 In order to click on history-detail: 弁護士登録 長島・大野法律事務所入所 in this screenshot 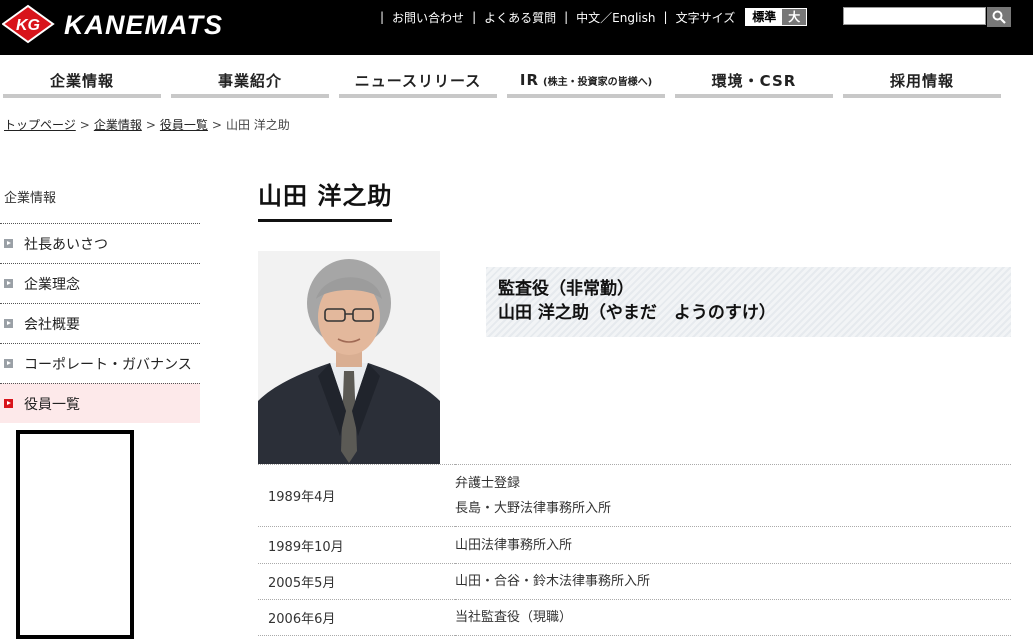, I will do `click(533, 495)`.